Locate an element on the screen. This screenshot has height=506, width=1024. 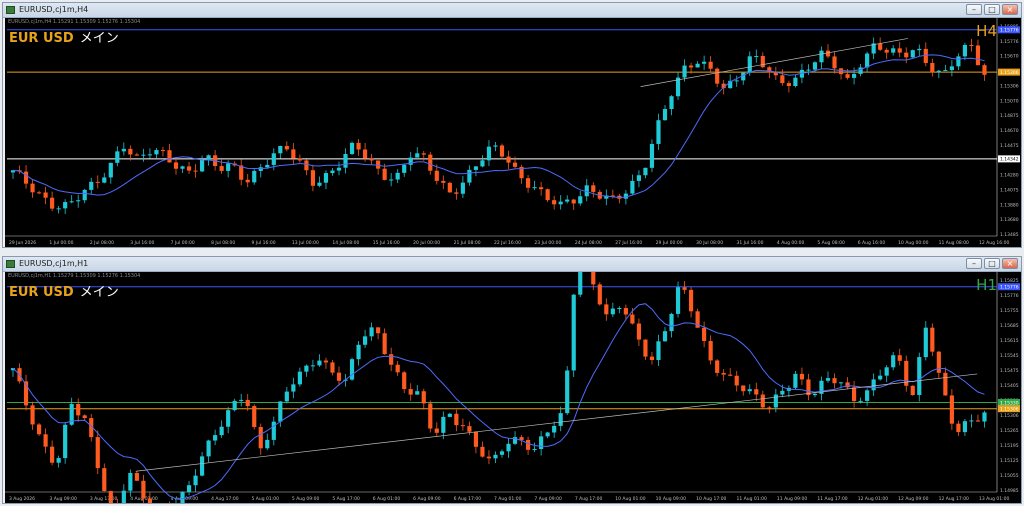
time-tick-label: 13 Aug 01:00 is located at coordinates (994, 499).